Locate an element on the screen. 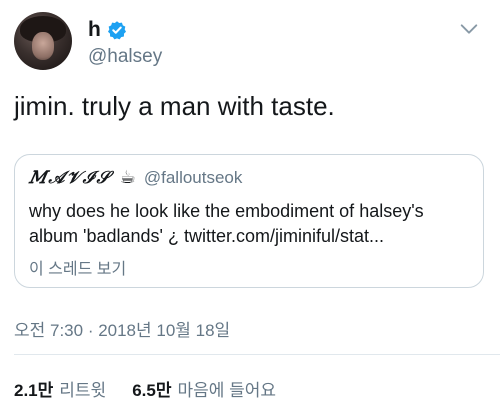 This screenshot has height=420, width=500. verified-badge-icon is located at coordinates (116, 30).